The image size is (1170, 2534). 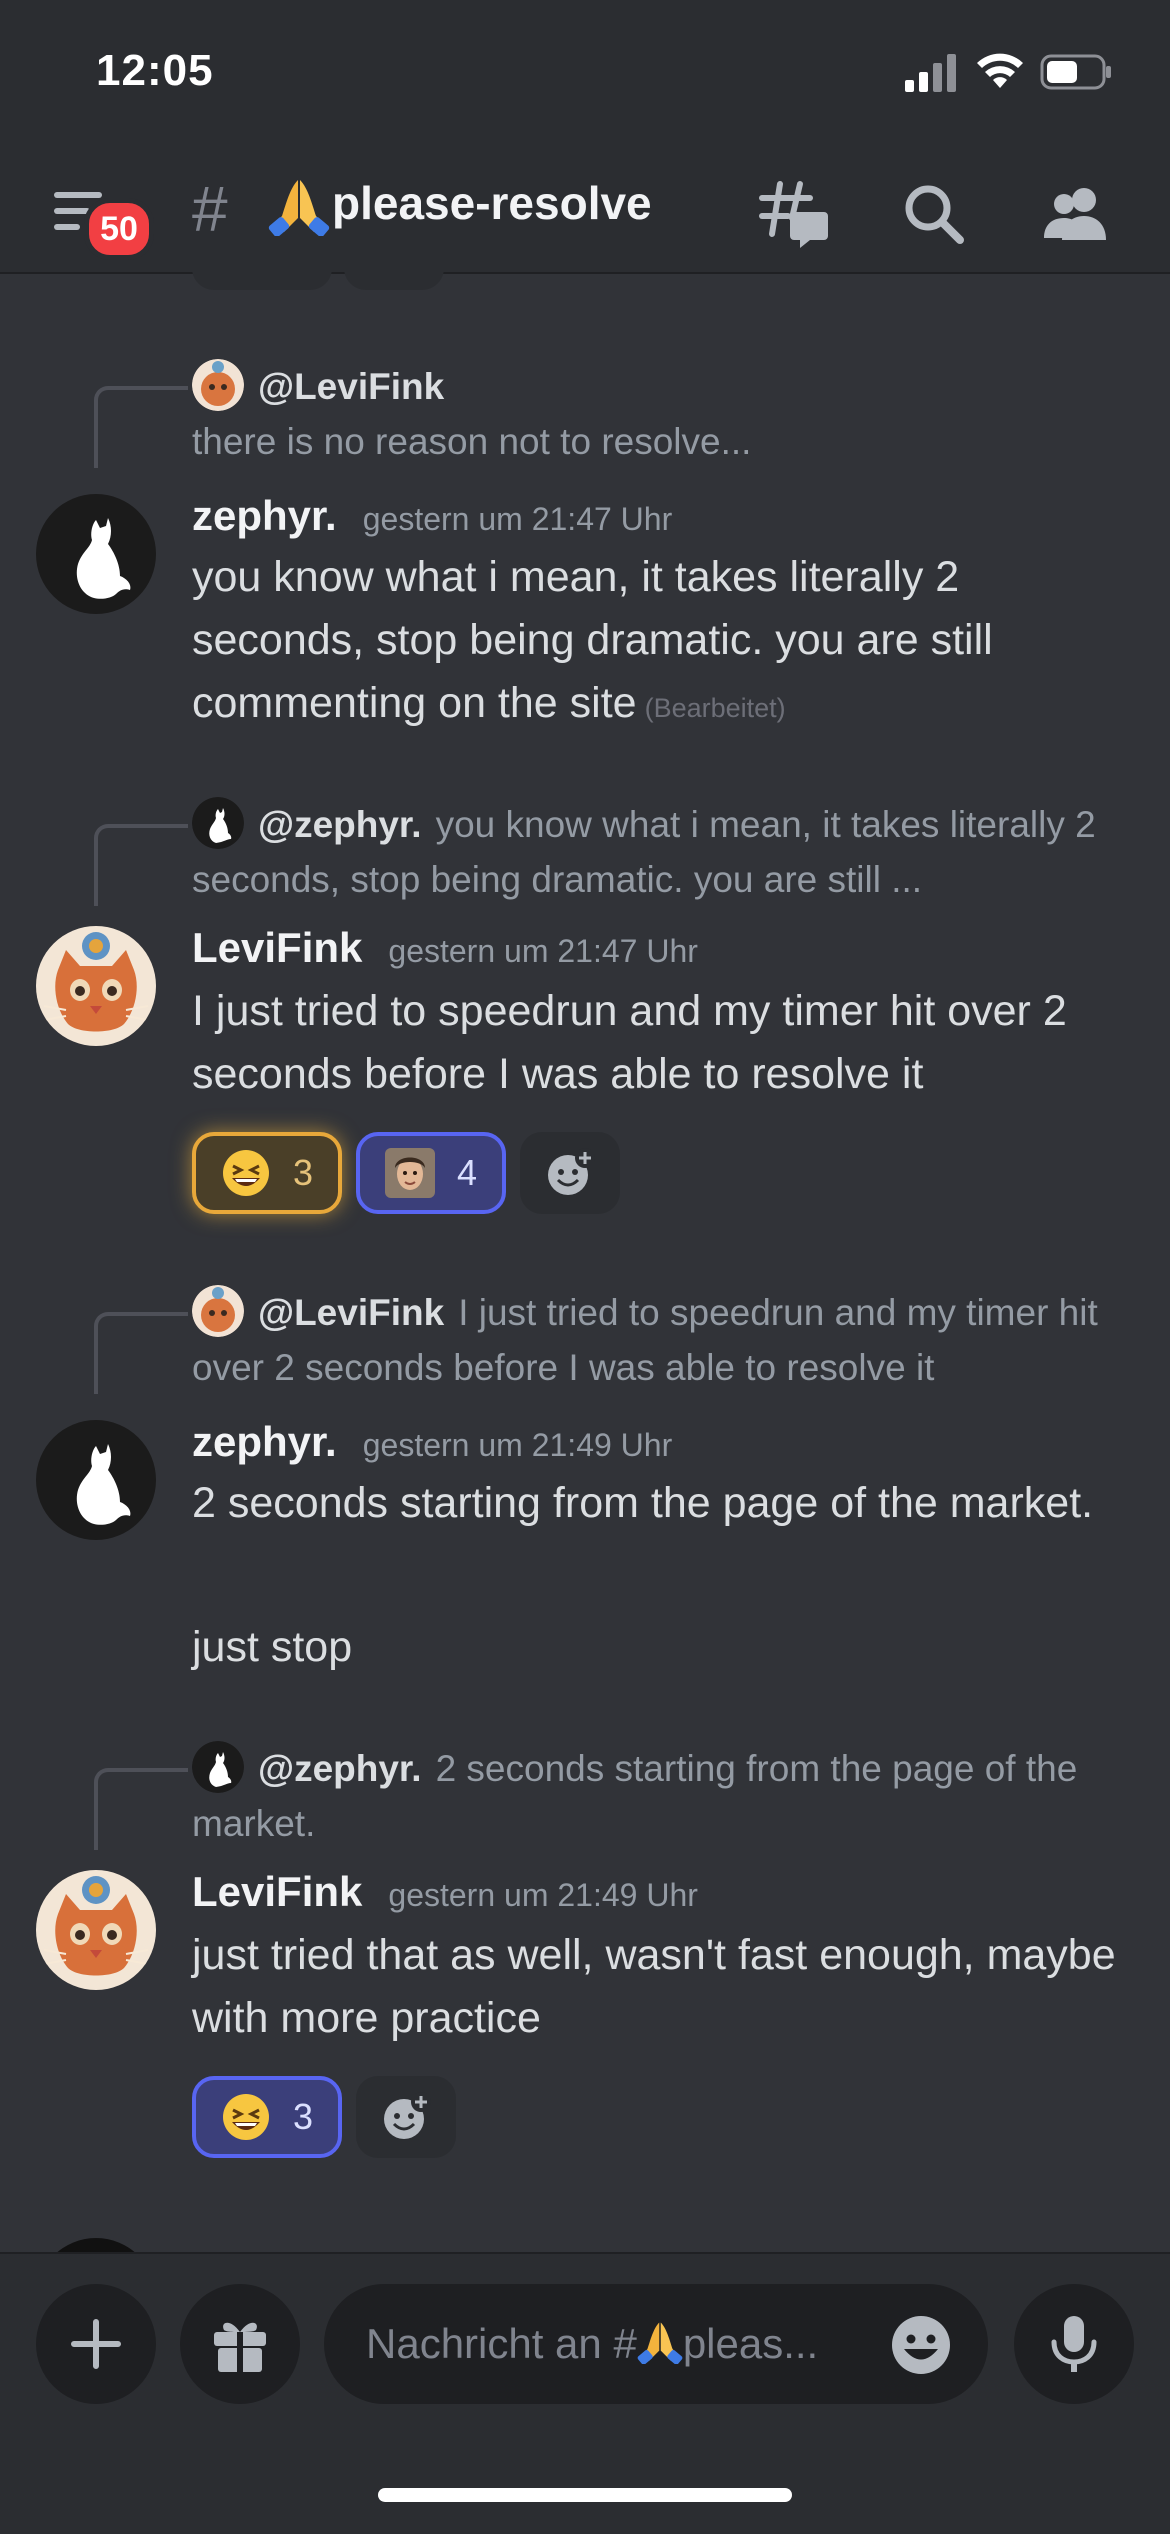 What do you see at coordinates (210, 209) in the screenshot?
I see `channel-hash-icon: #` at bounding box center [210, 209].